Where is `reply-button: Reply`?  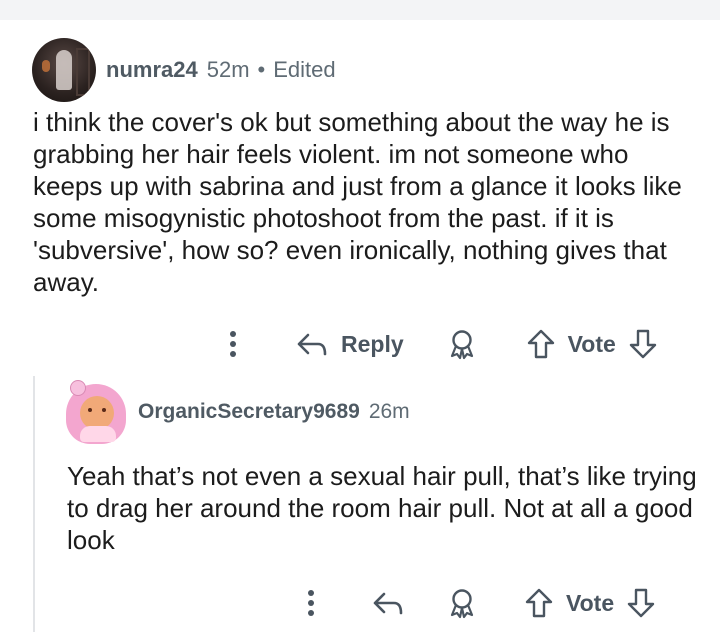 reply-button: Reply is located at coordinates (350, 344).